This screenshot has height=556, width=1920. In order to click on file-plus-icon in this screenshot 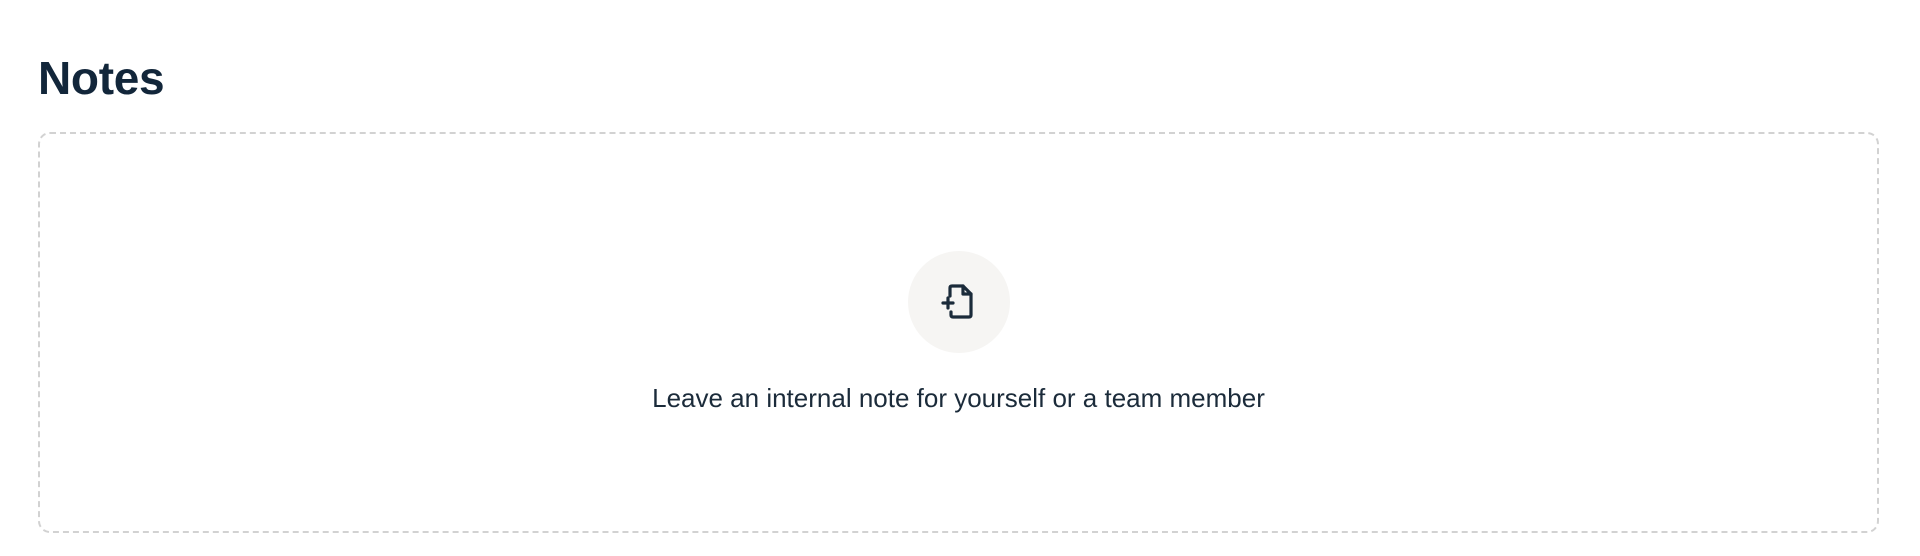, I will do `click(956, 301)`.